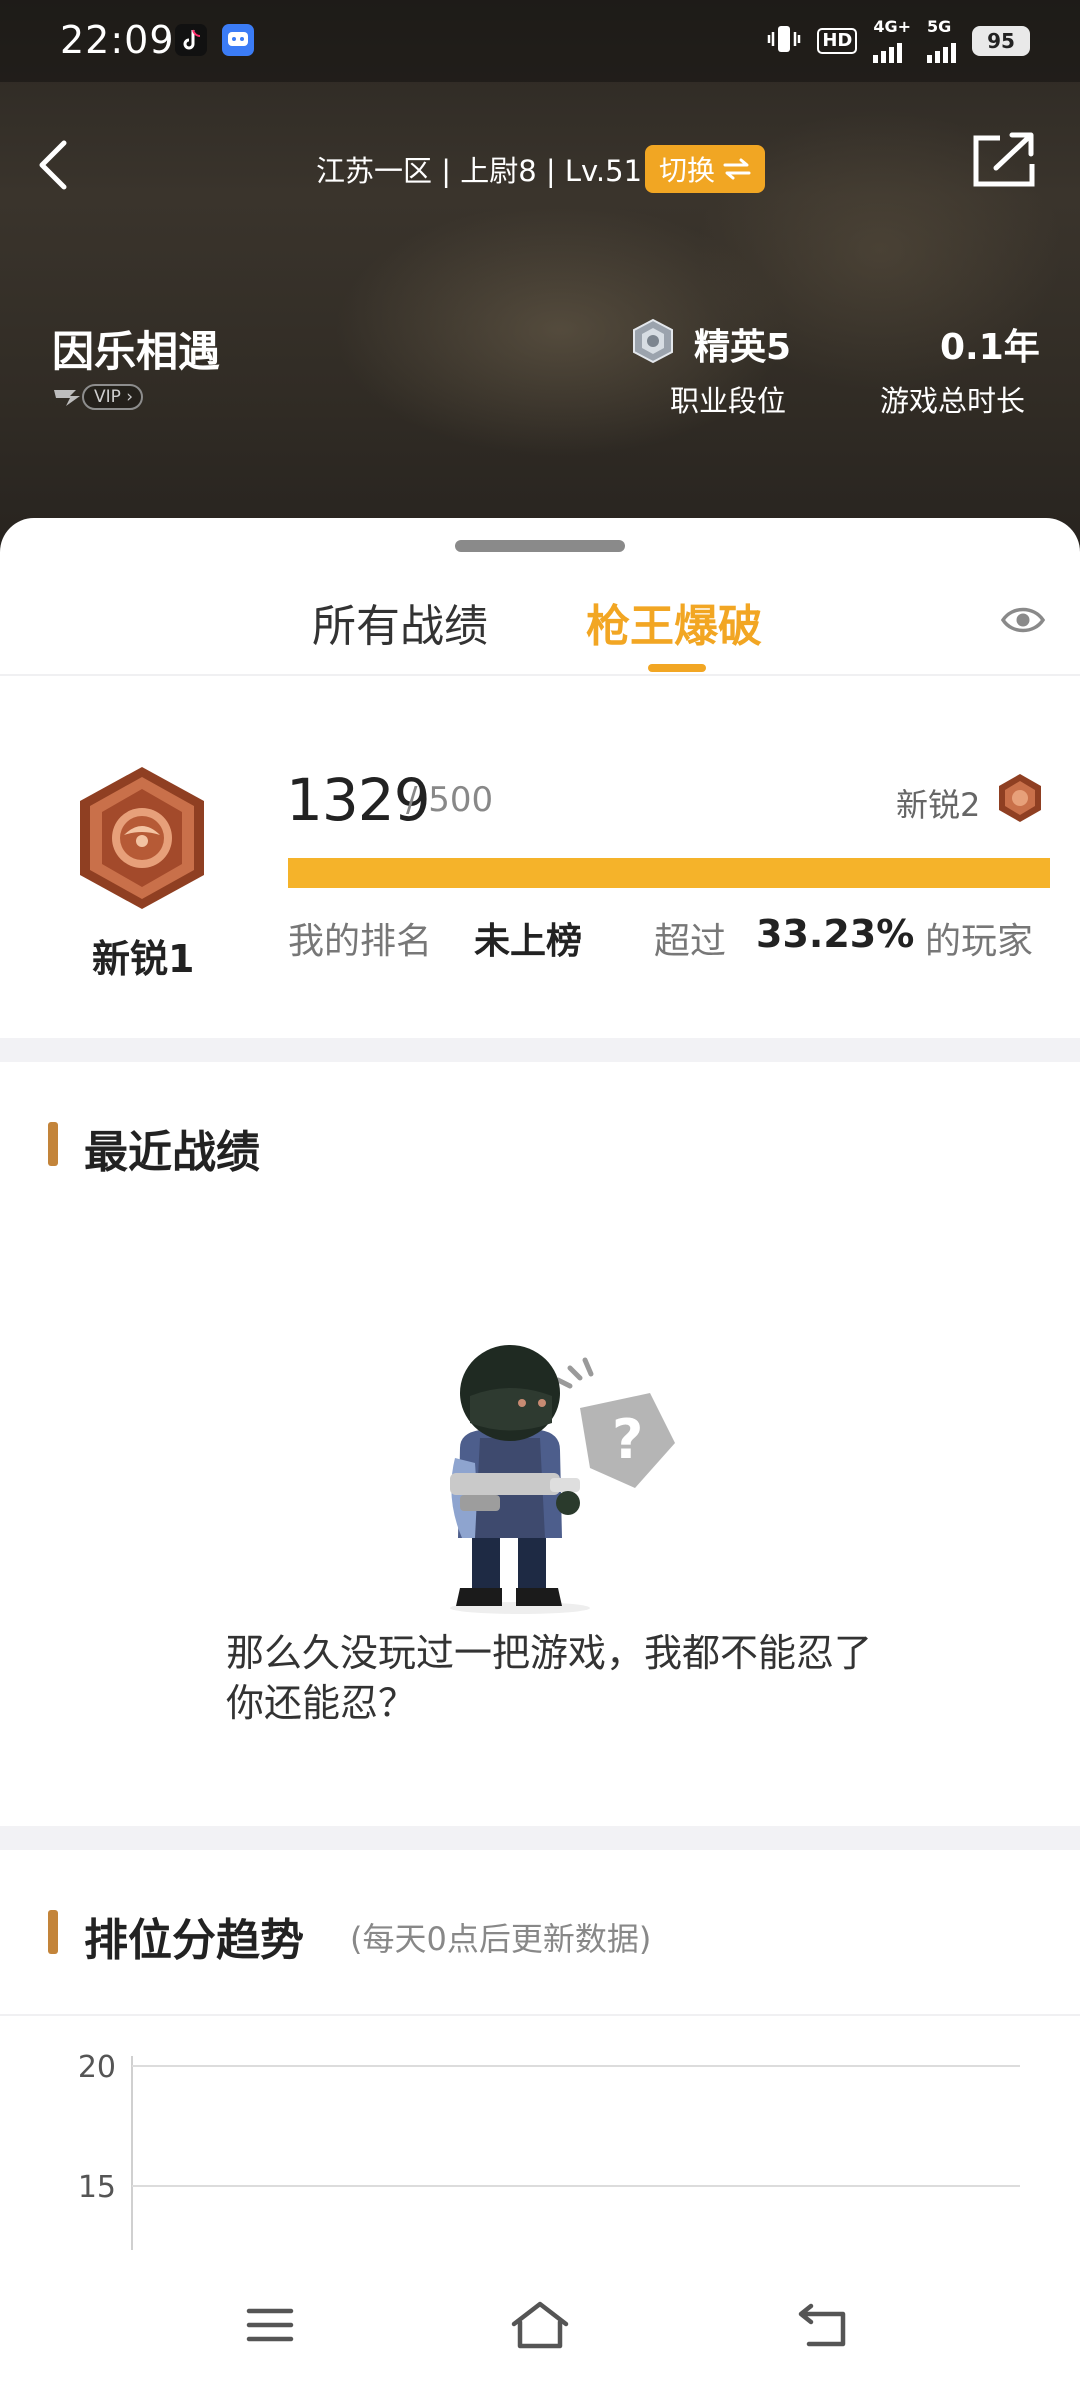 The height and width of the screenshot is (2400, 1080). What do you see at coordinates (450, 800) in the screenshot?
I see `rank-score-max: / 500` at bounding box center [450, 800].